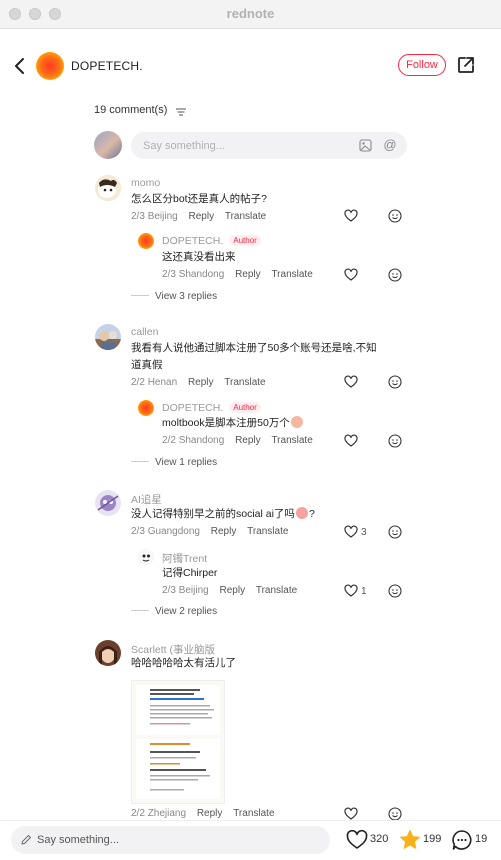 This screenshot has width=501, height=860. I want to click on reply-text-line: moltbook是脚本注册50万个, so click(232, 423).